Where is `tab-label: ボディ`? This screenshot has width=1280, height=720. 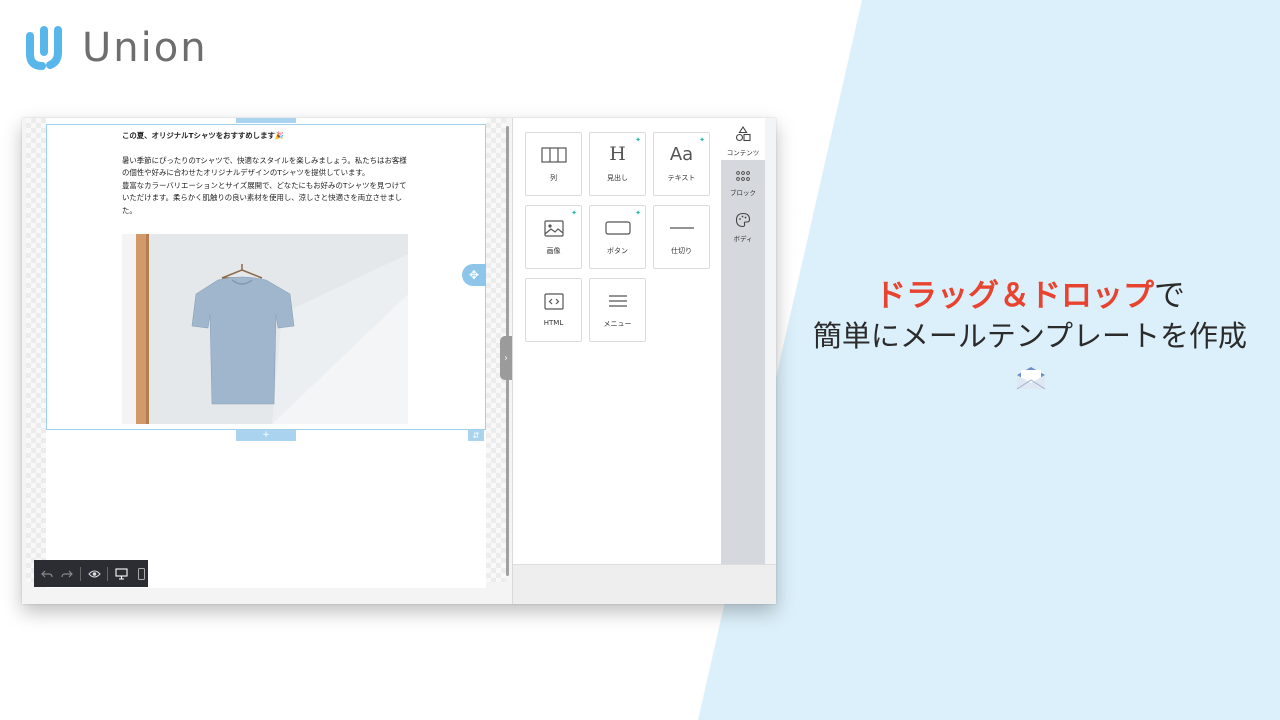
tab-label: ボディ is located at coordinates (743, 239).